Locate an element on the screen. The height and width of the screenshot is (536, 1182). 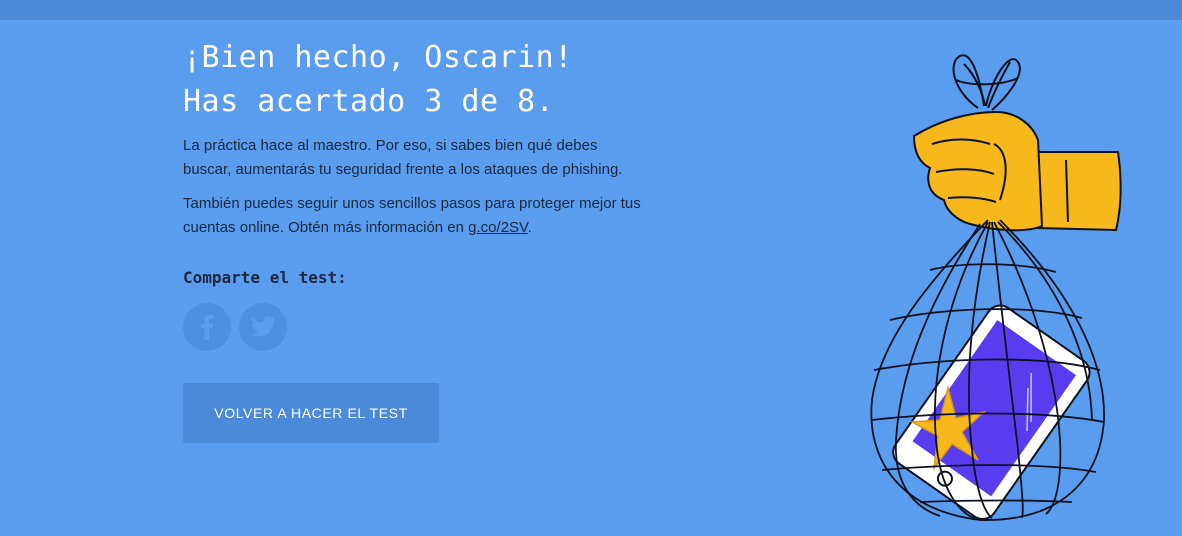
net-bag is located at coordinates (987, 370).